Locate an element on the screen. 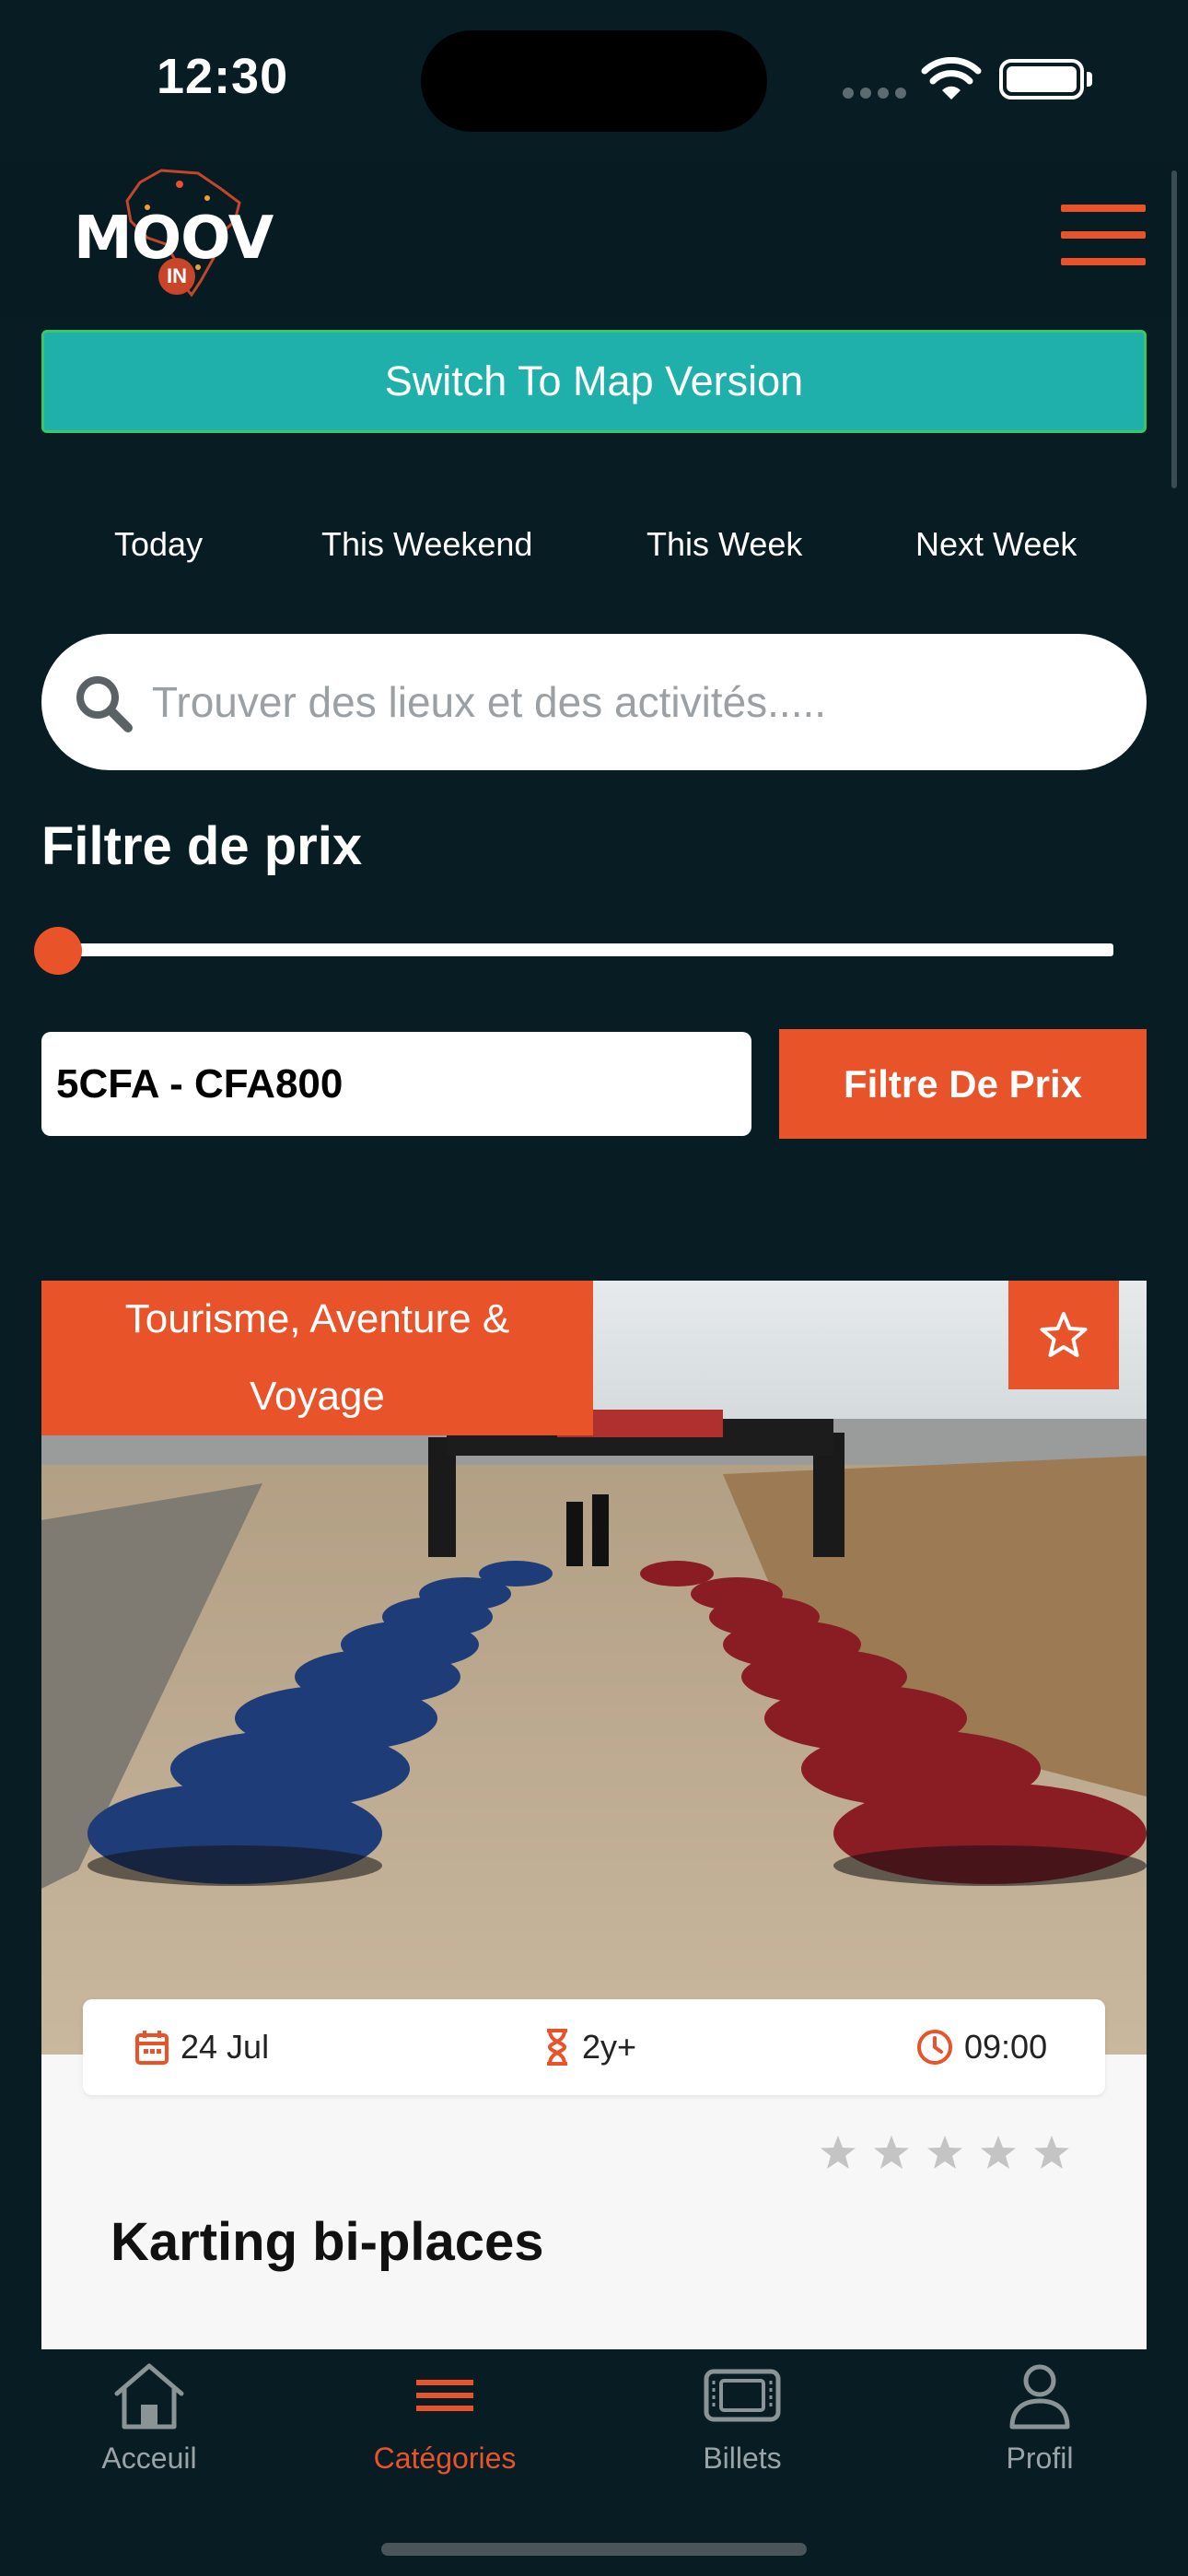 The width and height of the screenshot is (1188, 2576). date-tab-today: Today is located at coordinates (158, 544).